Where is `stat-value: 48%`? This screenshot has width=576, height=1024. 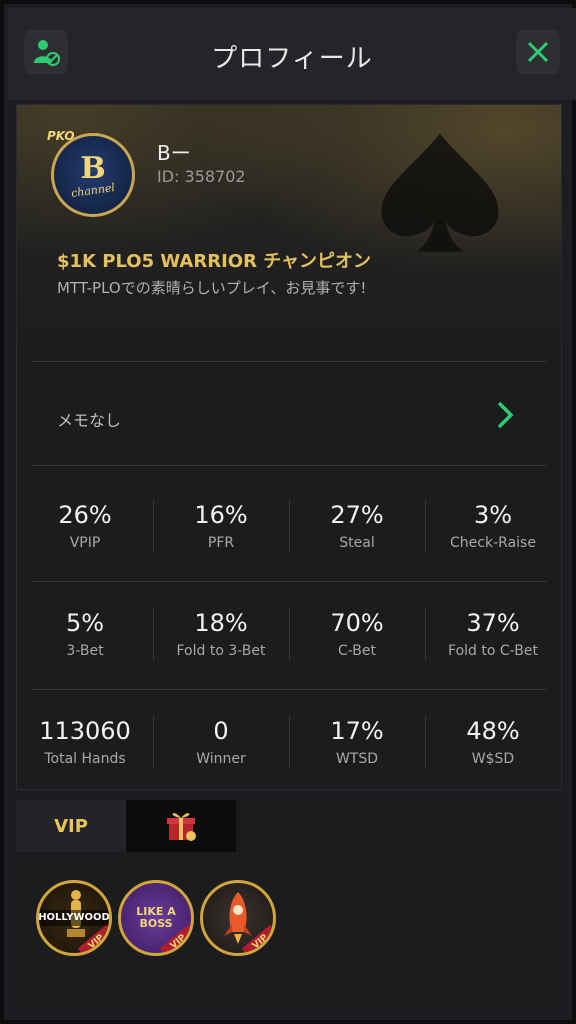
stat-value: 48% is located at coordinates (493, 731).